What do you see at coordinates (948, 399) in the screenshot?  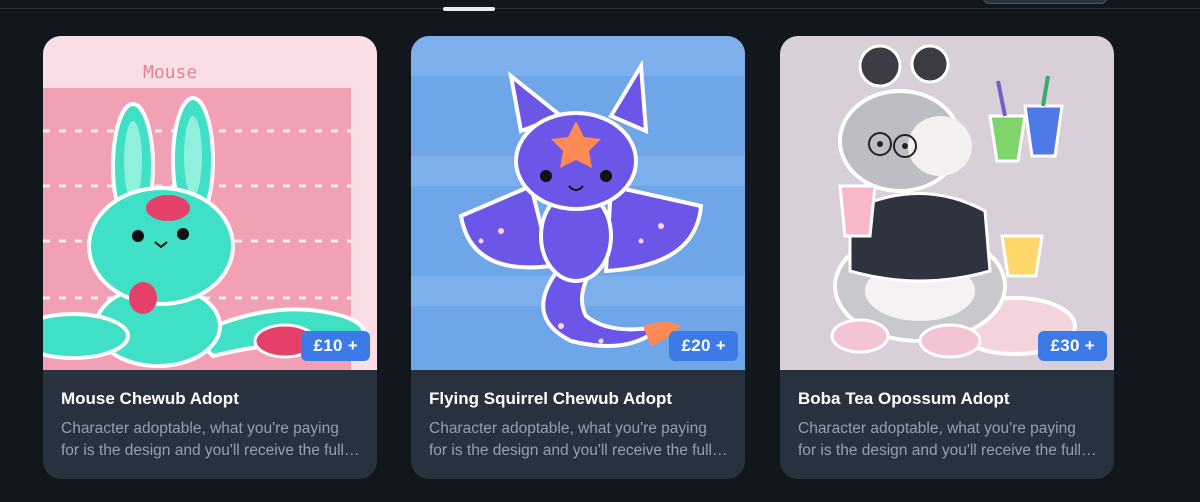 I see `listing-title: Boba Tea Opossum Adopt` at bounding box center [948, 399].